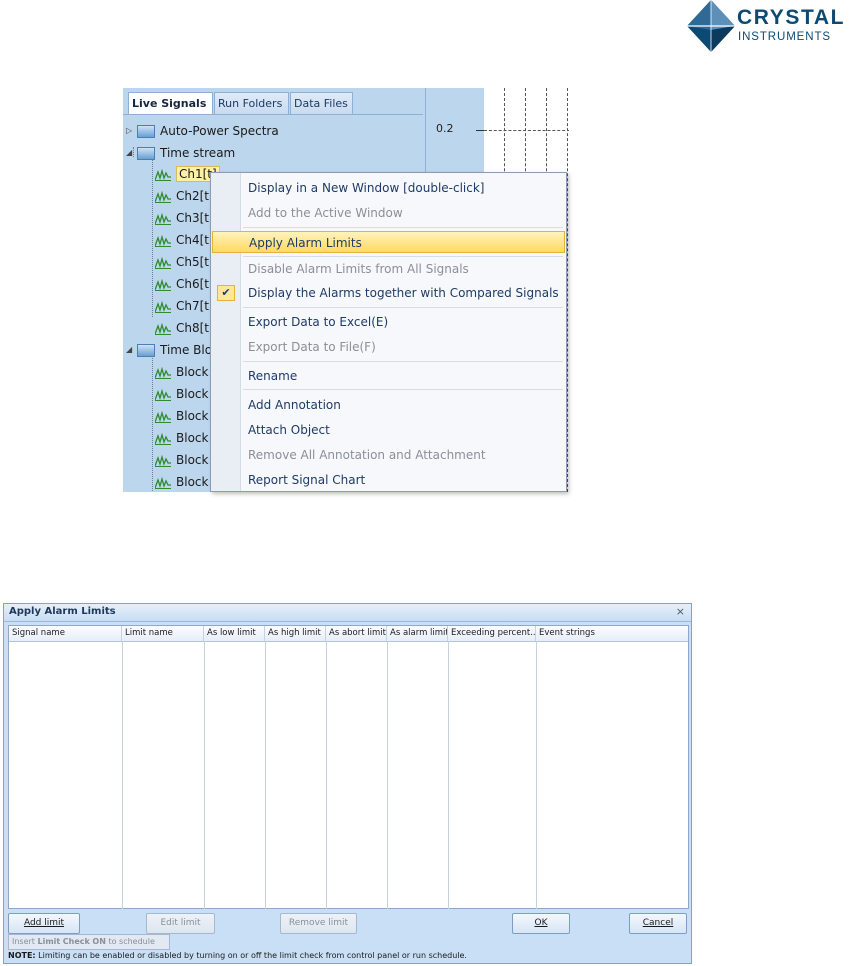  Describe the element at coordinates (388, 480) in the screenshot. I see `menu-item-report-signal-chart: Report Signal Chart` at that location.